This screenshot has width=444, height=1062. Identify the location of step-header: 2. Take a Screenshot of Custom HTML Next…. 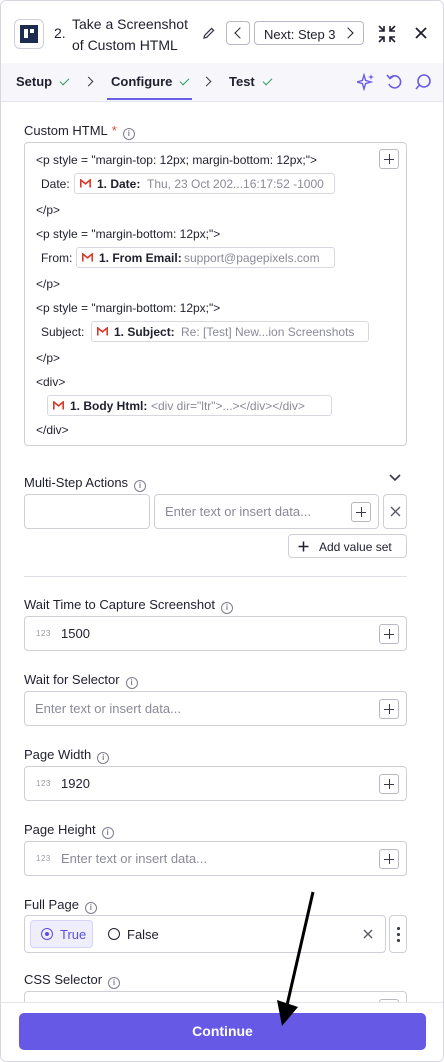
(222, 32).